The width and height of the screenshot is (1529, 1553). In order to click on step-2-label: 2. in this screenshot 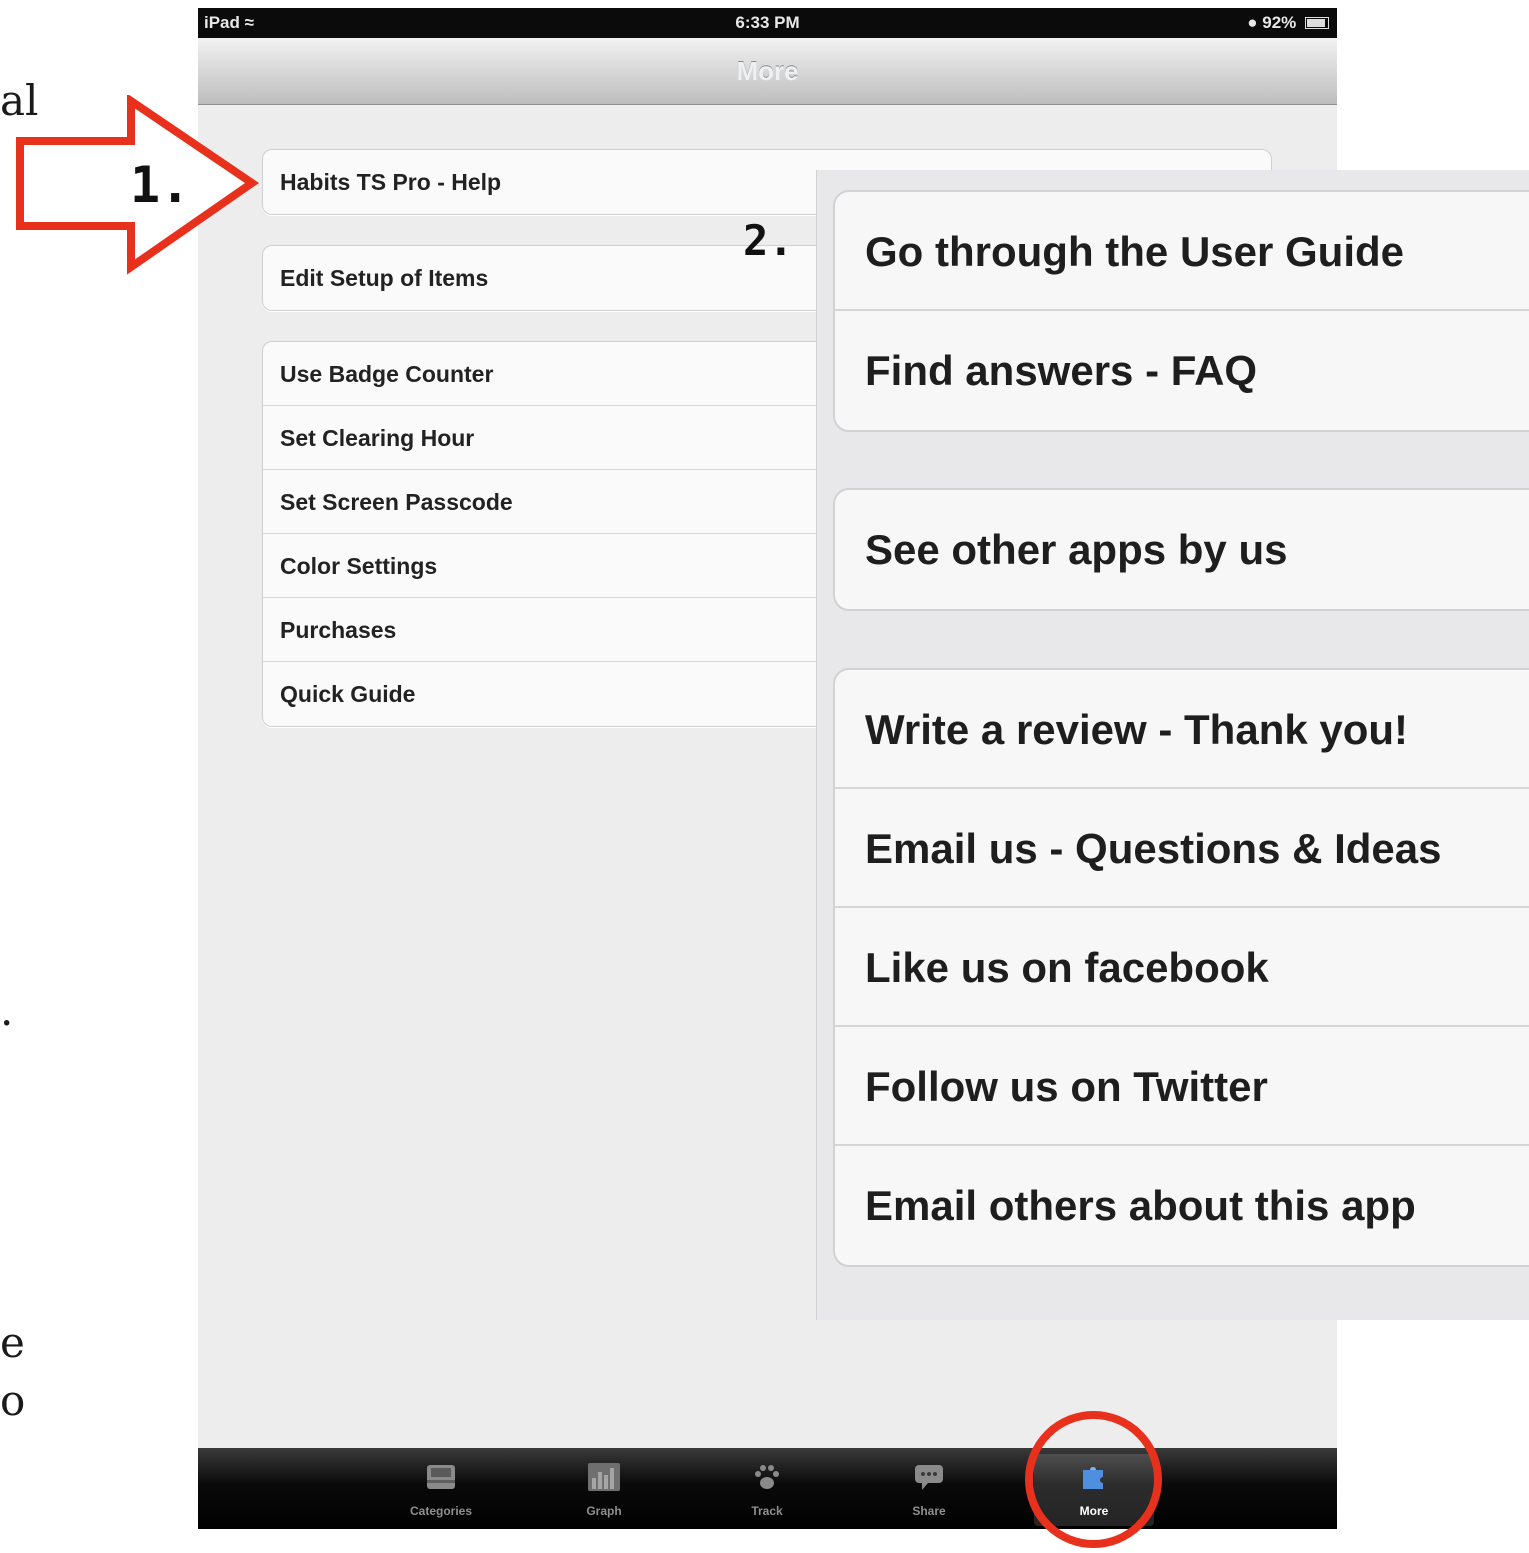, I will do `click(768, 240)`.